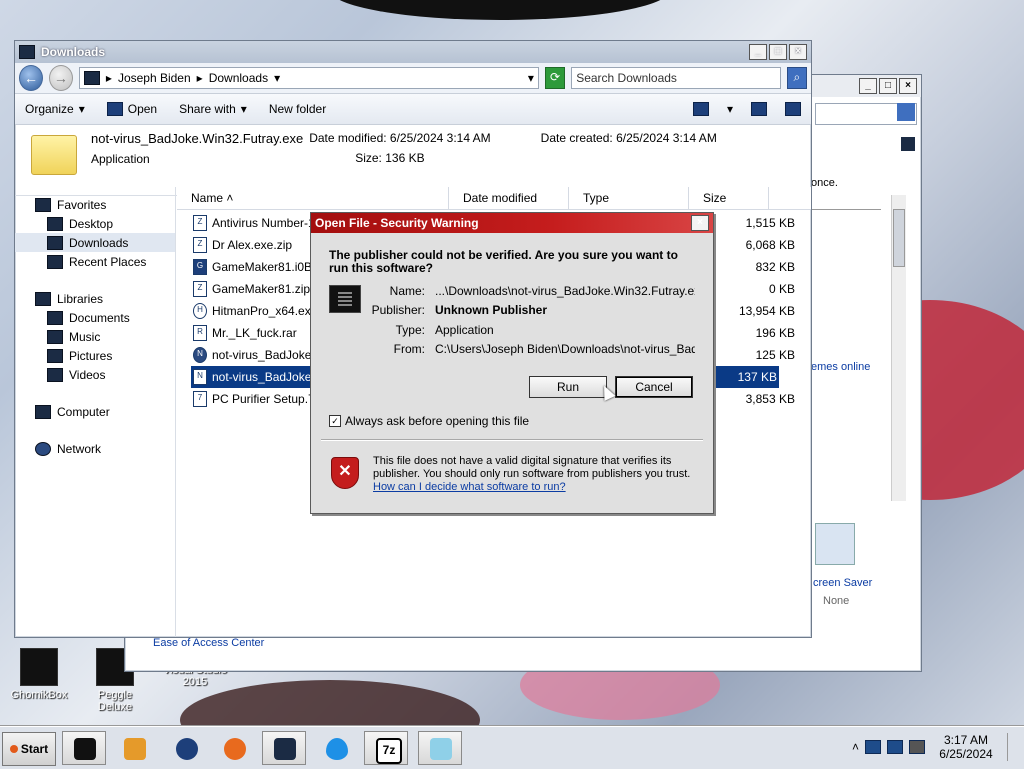 Image resolution: width=1024 pixels, height=769 pixels. What do you see at coordinates (105, 261) in the screenshot?
I see `nav-recent-places: Recent Places` at bounding box center [105, 261].